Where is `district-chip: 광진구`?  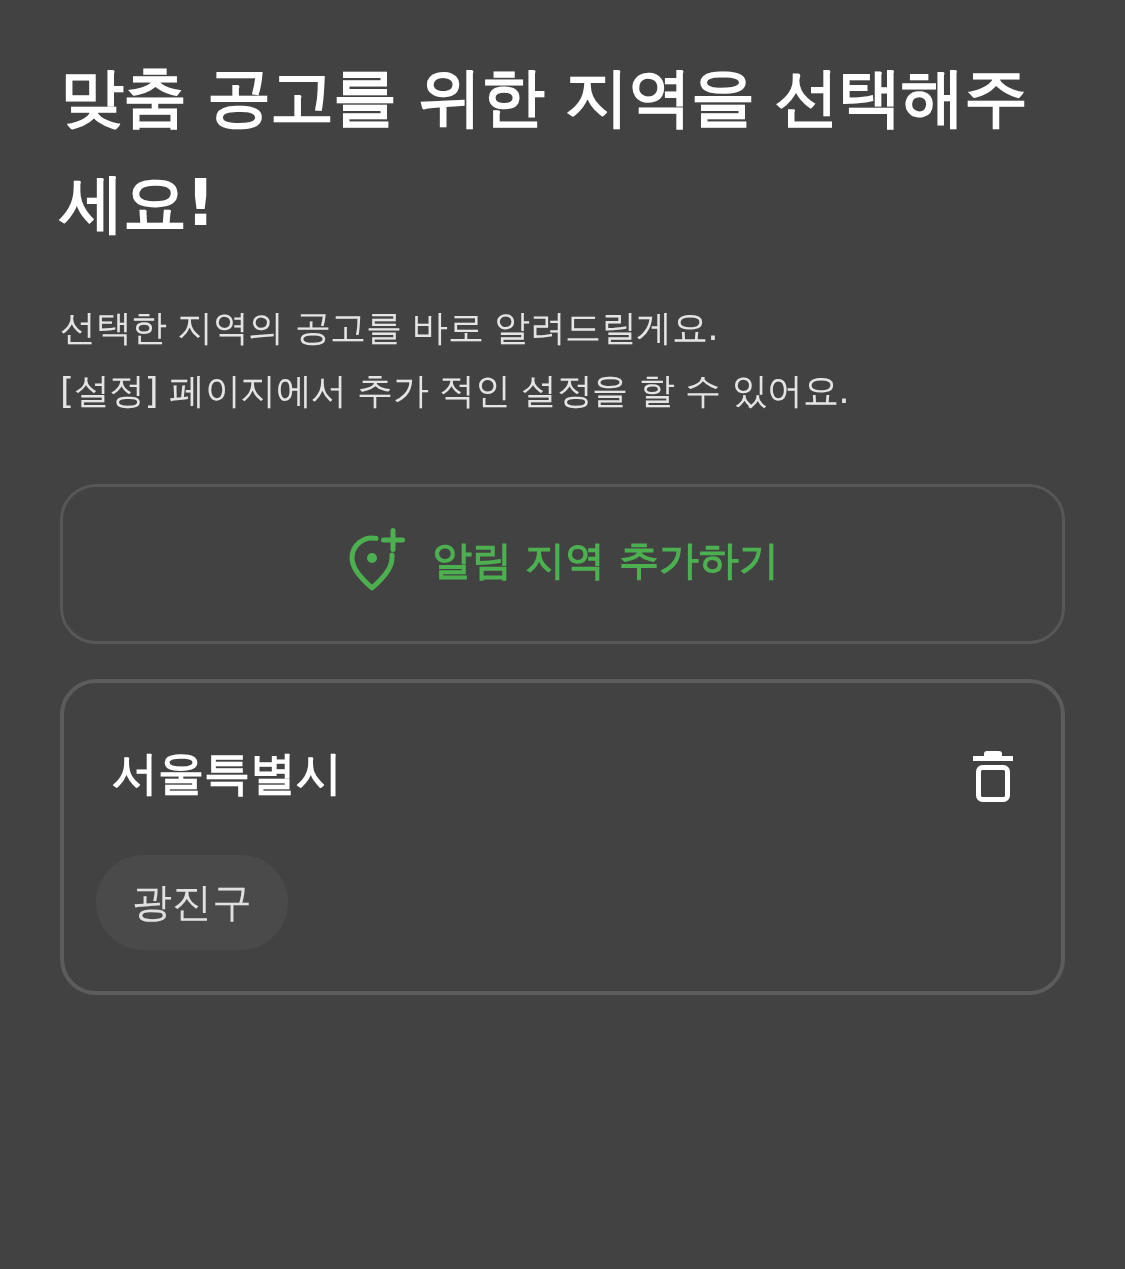
district-chip: 광진구 is located at coordinates (192, 902).